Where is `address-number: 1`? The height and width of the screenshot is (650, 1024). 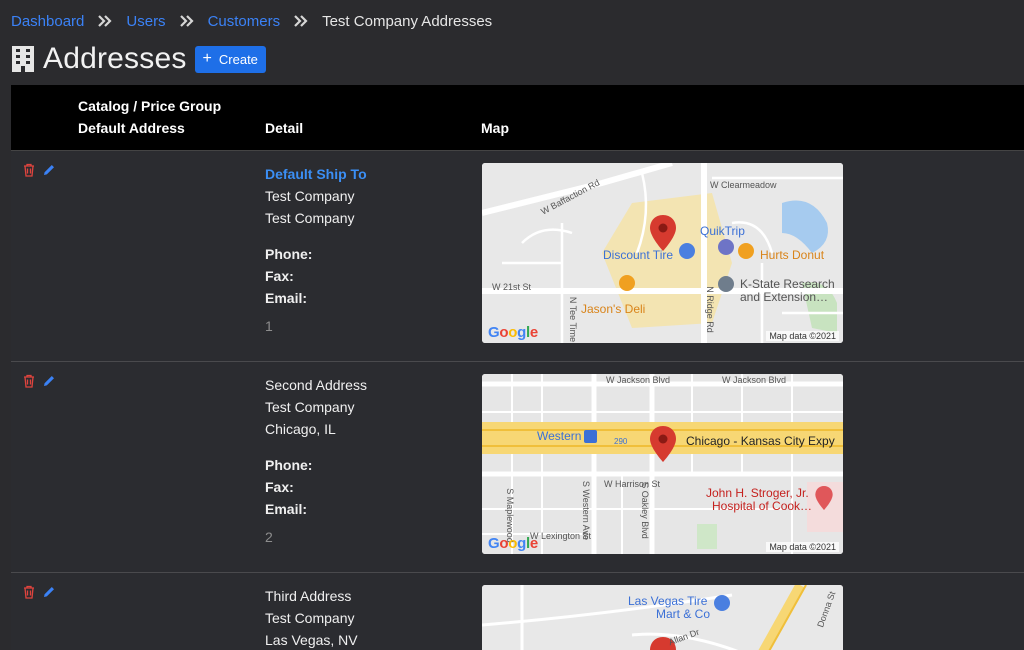
address-number: 1 is located at coordinates (269, 326).